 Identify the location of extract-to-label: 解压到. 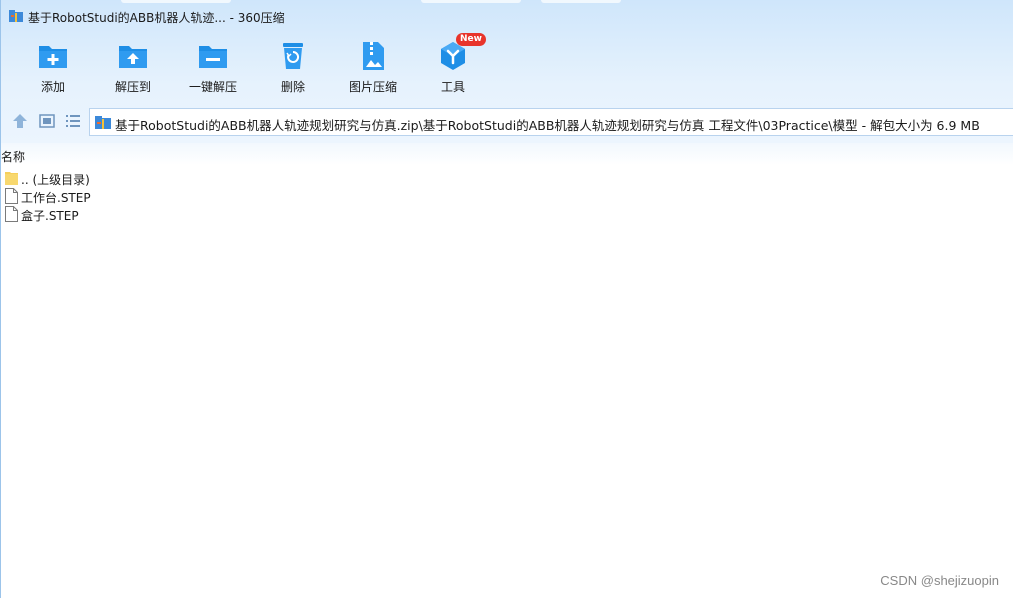
(132, 87).